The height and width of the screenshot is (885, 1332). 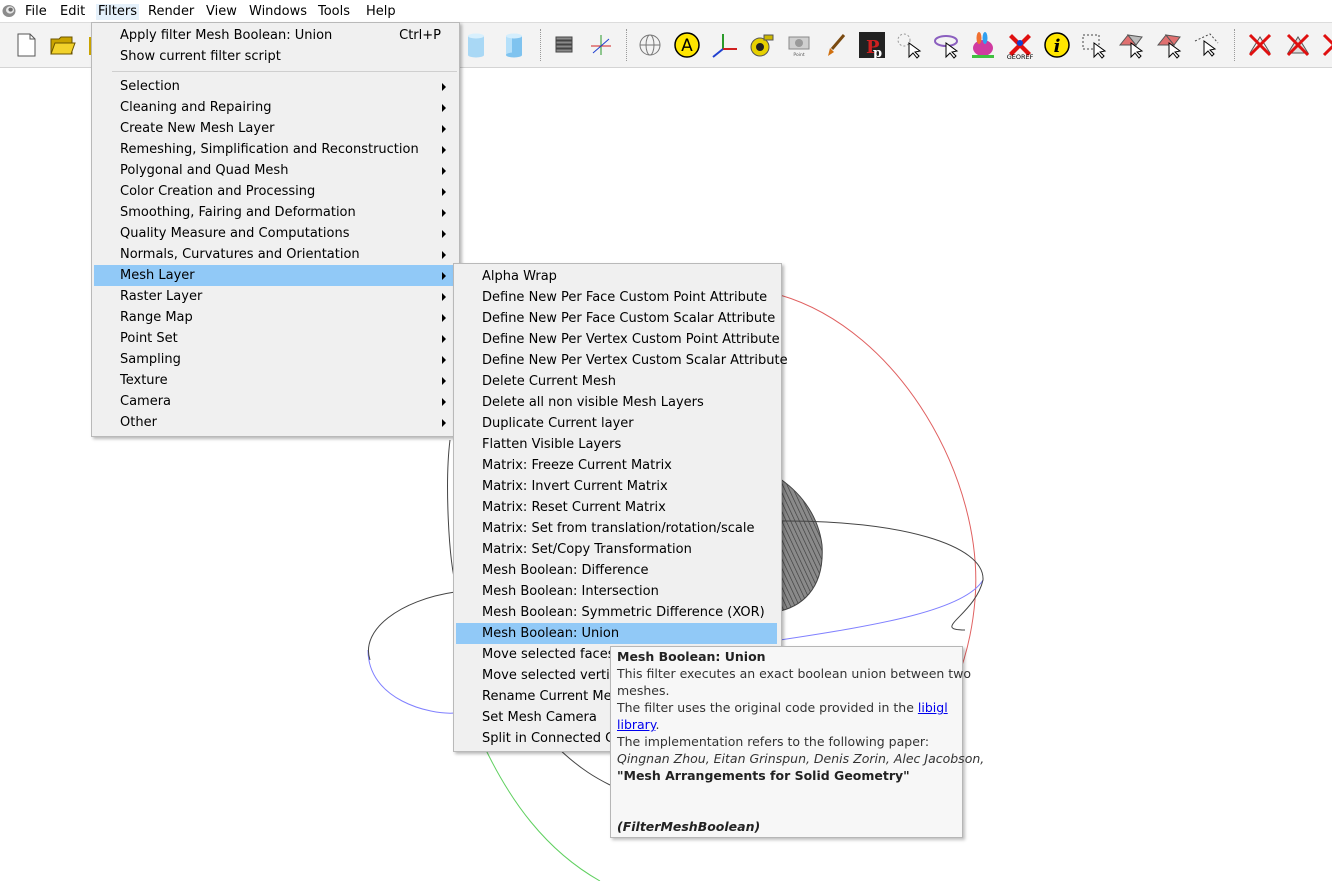 What do you see at coordinates (617, 276) in the screenshot?
I see `menu-item-alpha-wrap: Alpha Wrap` at bounding box center [617, 276].